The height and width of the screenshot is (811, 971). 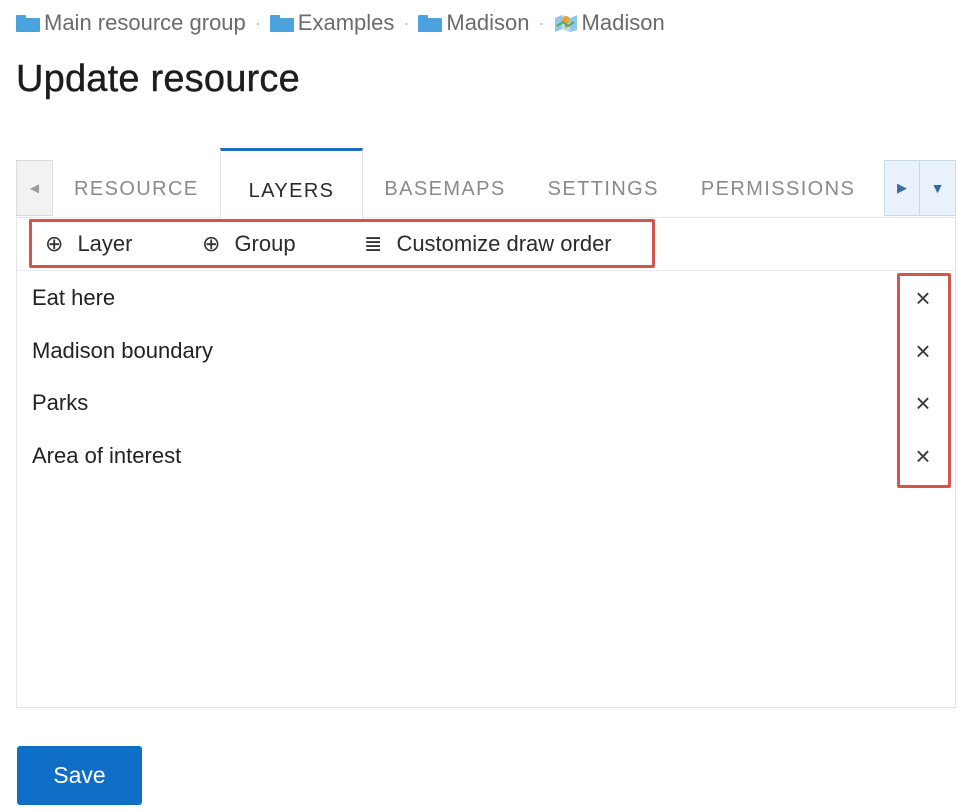 I want to click on layer-name: Eat here, so click(x=74, y=298).